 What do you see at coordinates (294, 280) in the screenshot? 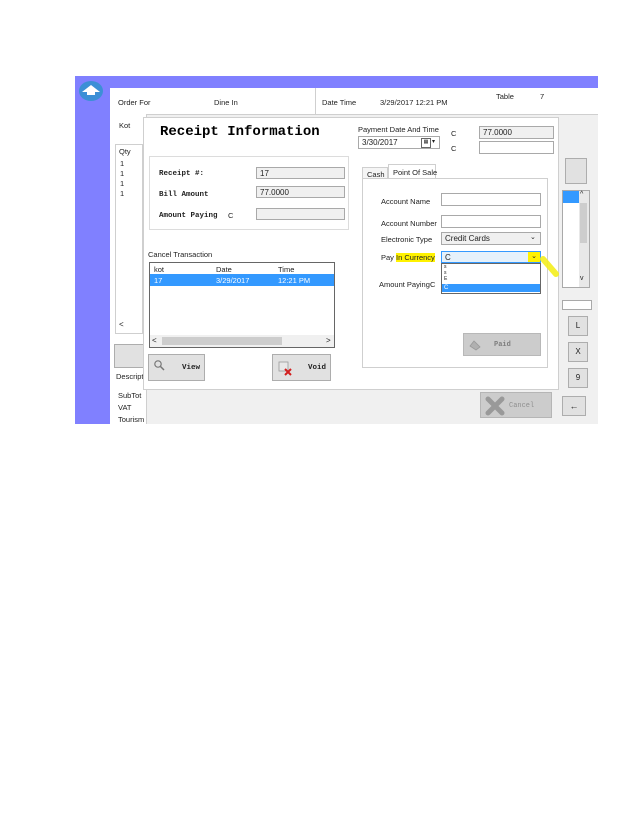
I see `row-time: 12:21 PM` at bounding box center [294, 280].